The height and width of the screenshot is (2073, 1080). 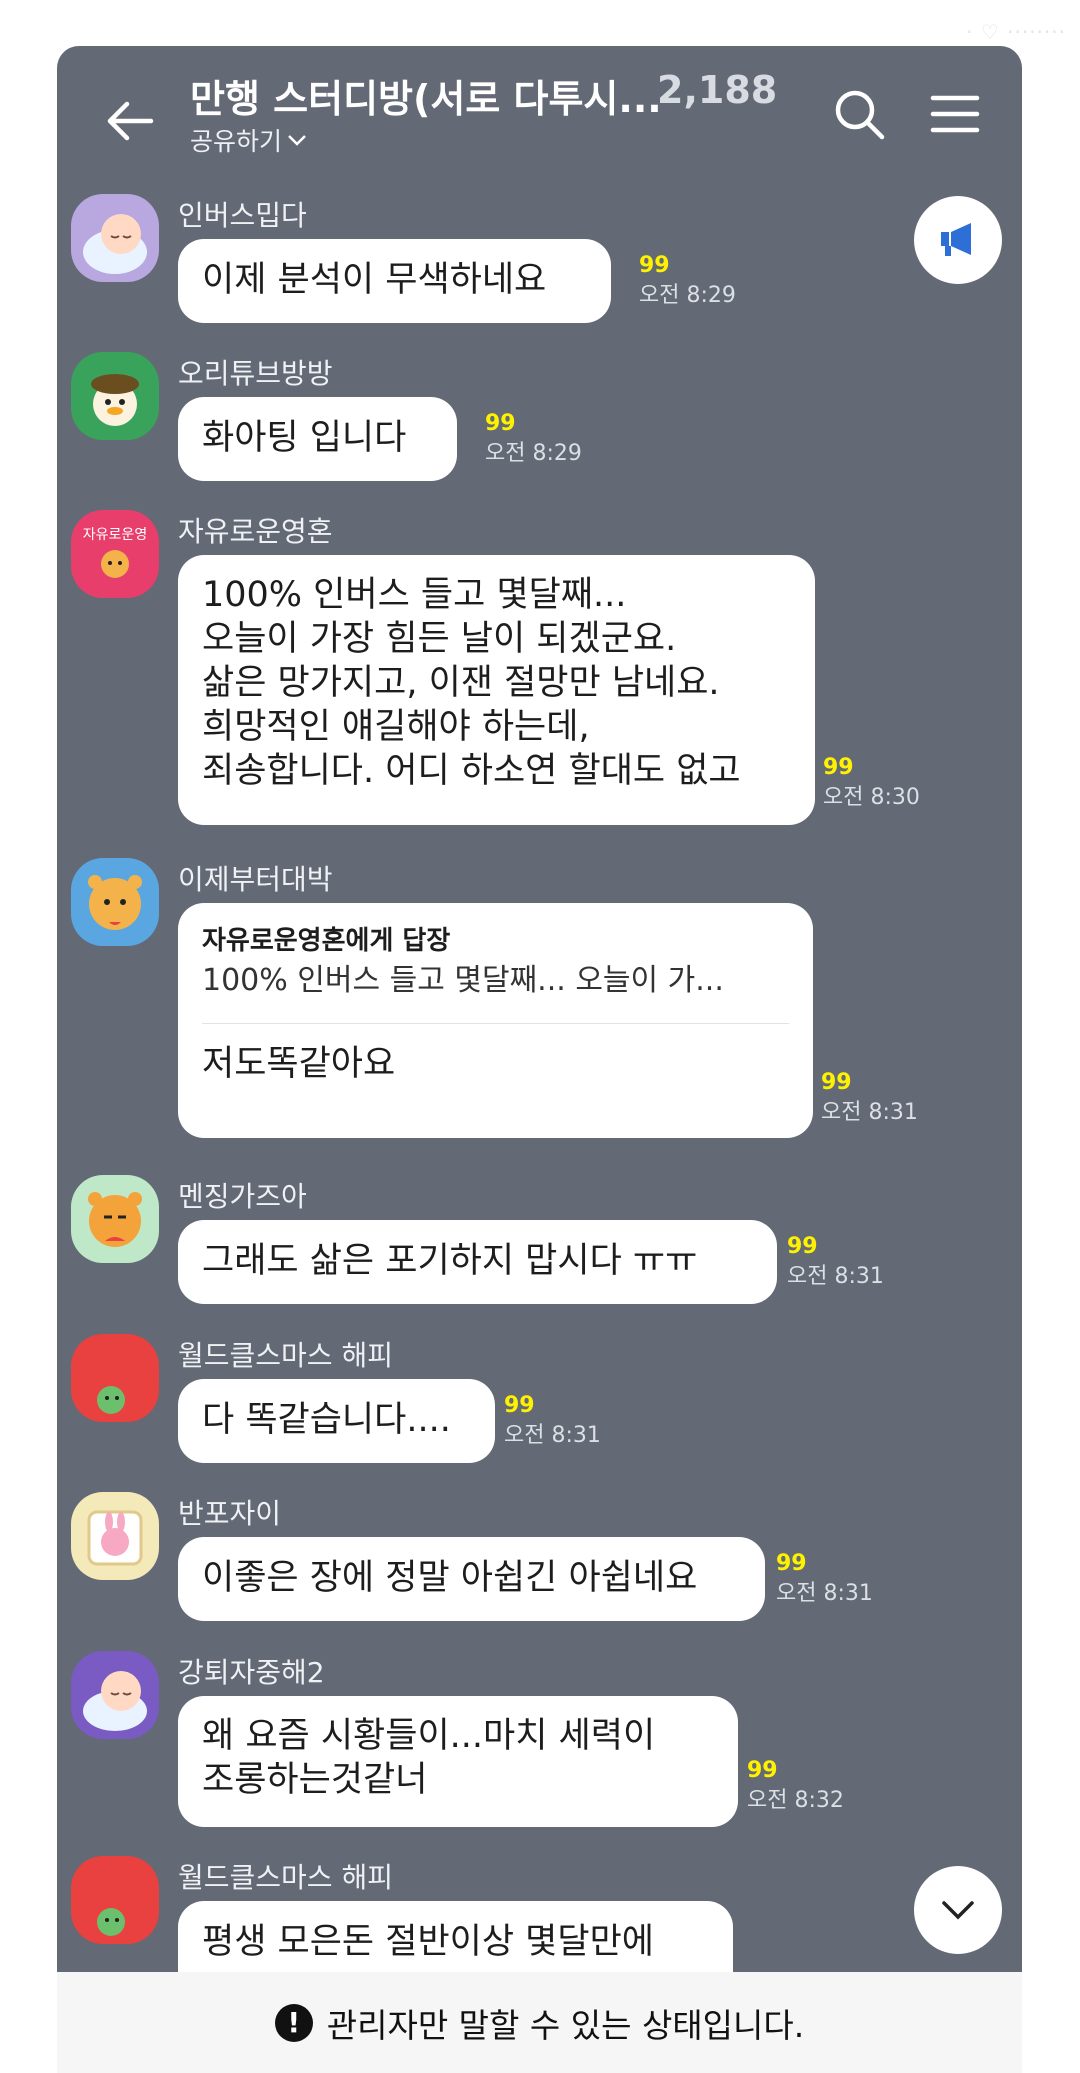 What do you see at coordinates (255, 531) in the screenshot?
I see `sender-name: 자유로운영혼` at bounding box center [255, 531].